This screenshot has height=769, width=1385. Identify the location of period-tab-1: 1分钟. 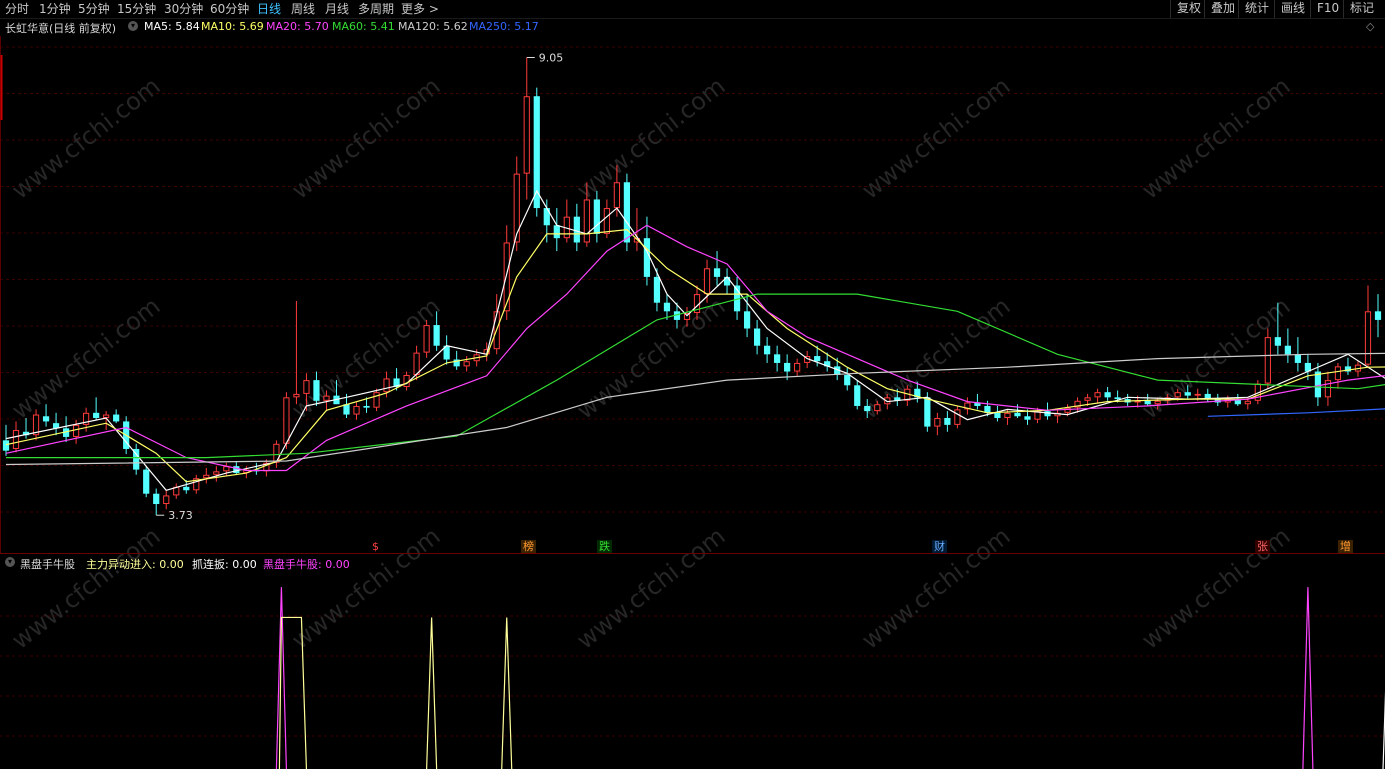
(55, 9).